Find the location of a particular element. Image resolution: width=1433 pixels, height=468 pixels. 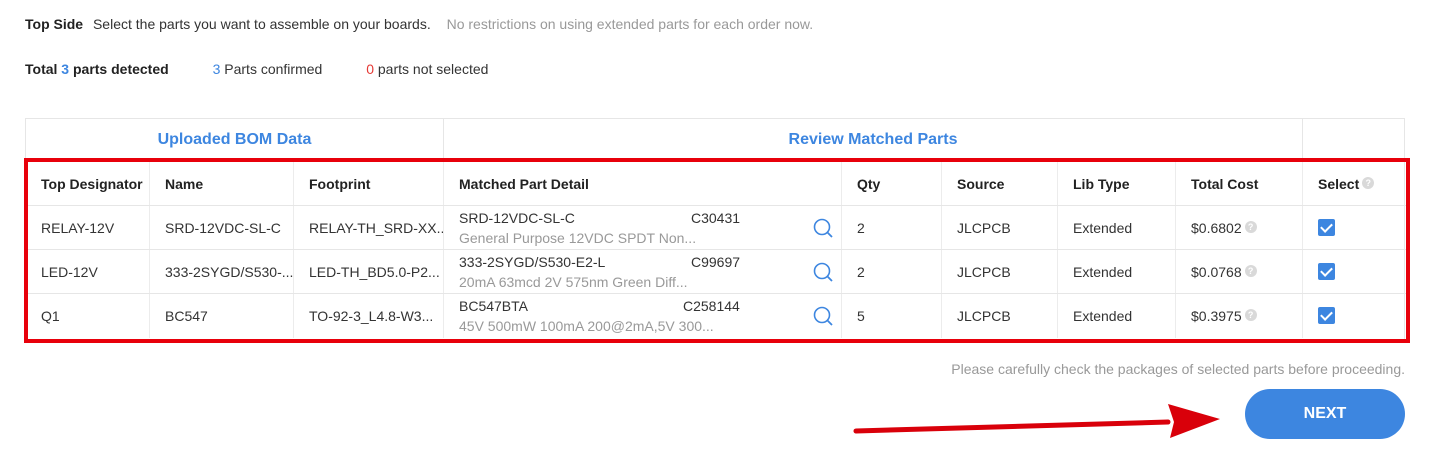

parts-confirmed: 3 Parts confirmed is located at coordinates (268, 69).